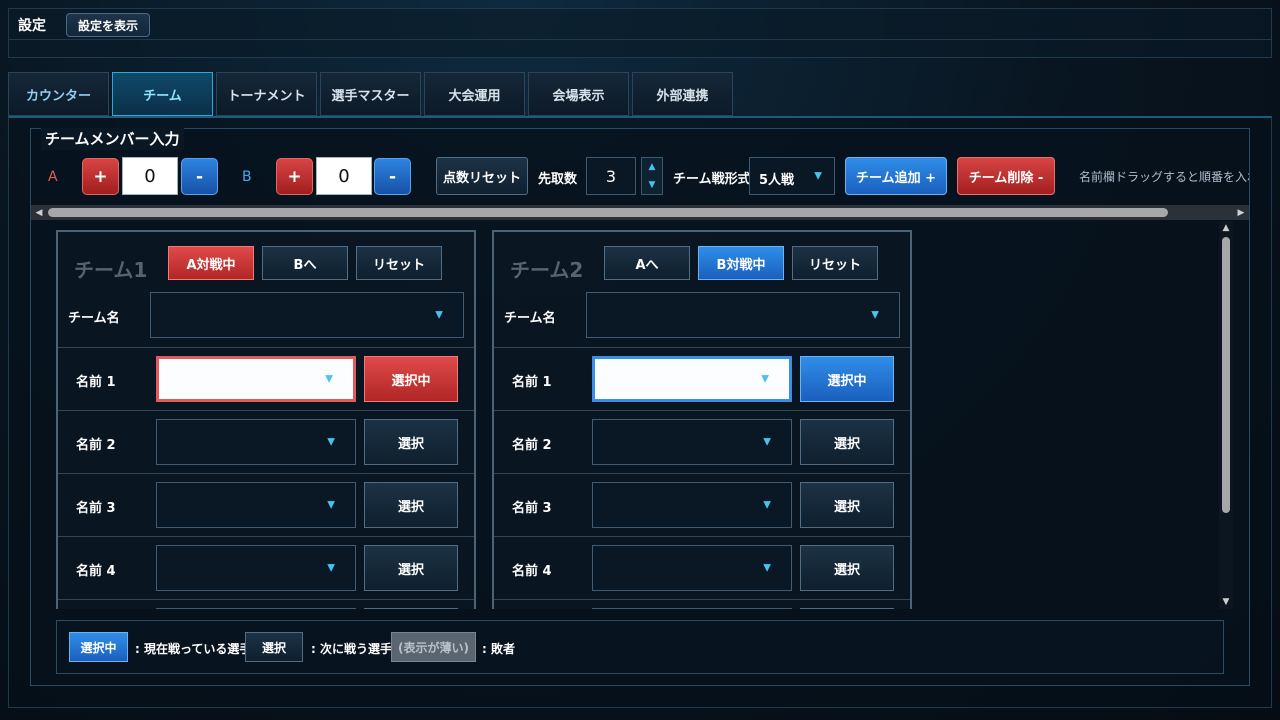  What do you see at coordinates (266, 94) in the screenshot?
I see `tab-tournament: トーナメント` at bounding box center [266, 94].